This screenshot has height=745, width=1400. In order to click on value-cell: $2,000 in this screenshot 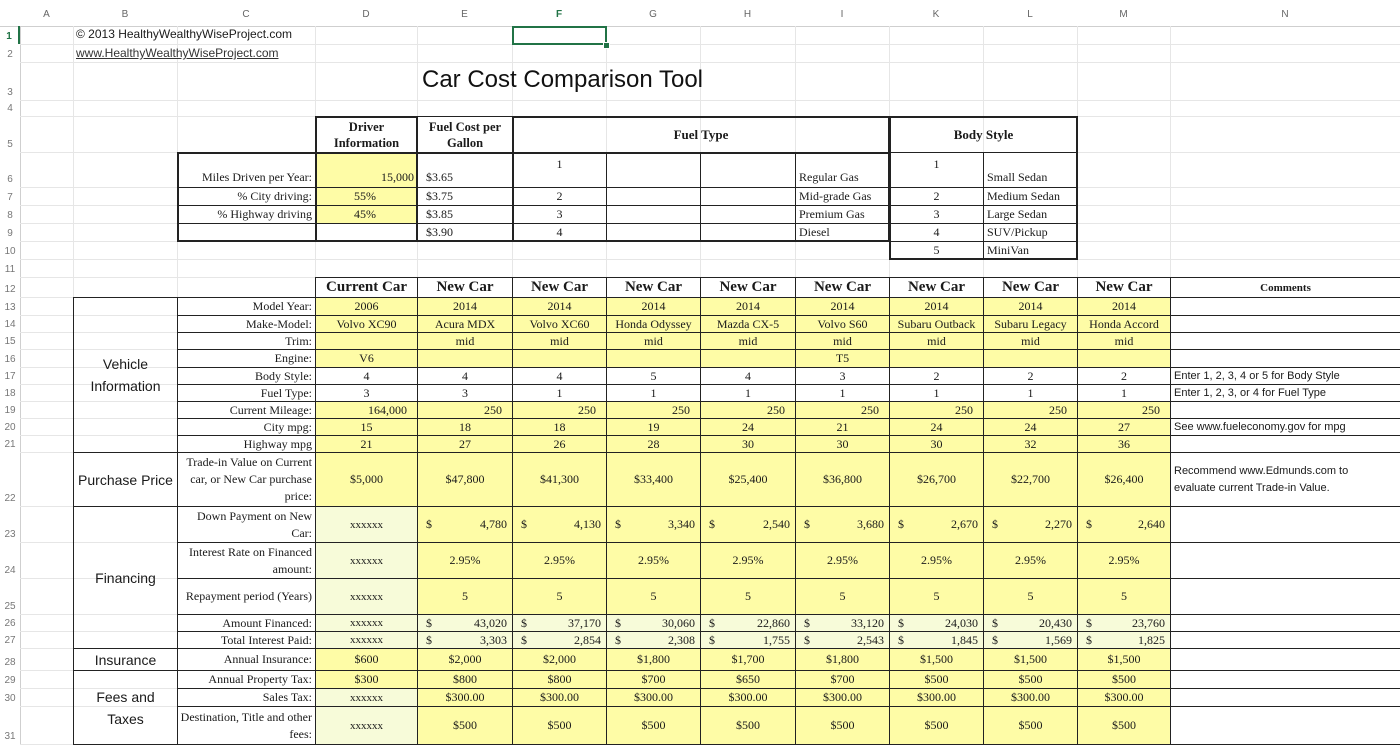, I will do `click(559, 659)`.